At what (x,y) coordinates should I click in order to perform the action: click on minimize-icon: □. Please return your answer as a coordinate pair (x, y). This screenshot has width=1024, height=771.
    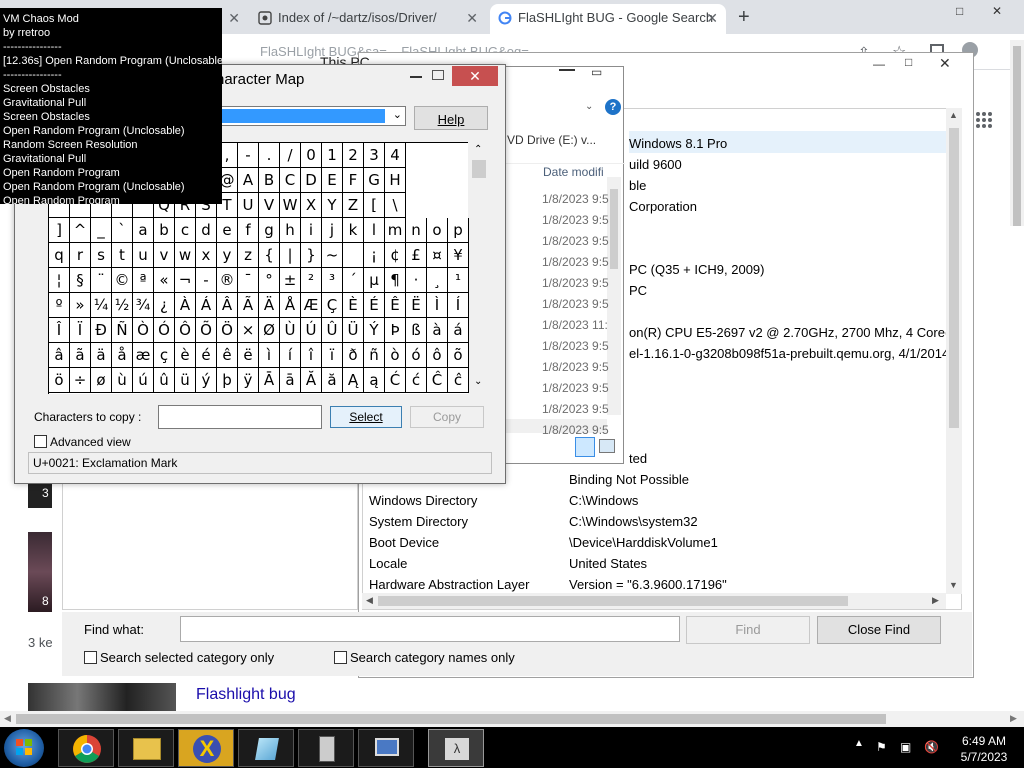
    Looking at the image, I should click on (959, 11).